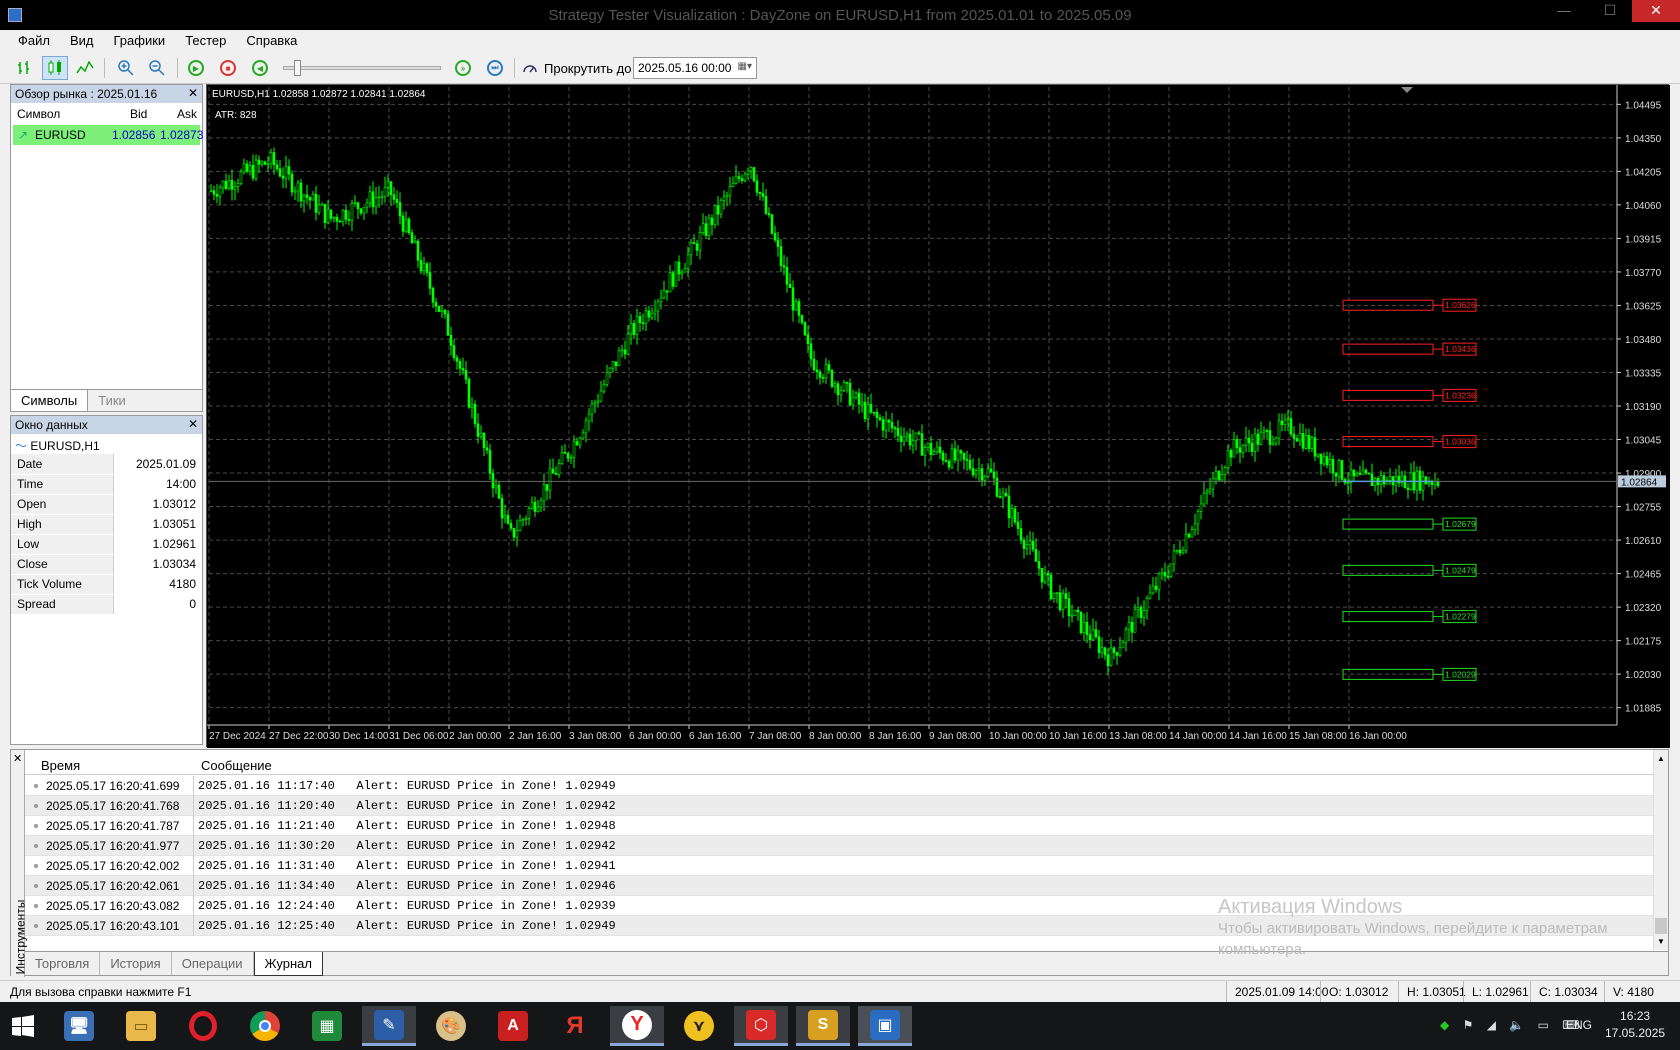 This screenshot has height=1050, width=1680. What do you see at coordinates (389, 1026) in the screenshot?
I see `taskbar-notepad: ✎` at bounding box center [389, 1026].